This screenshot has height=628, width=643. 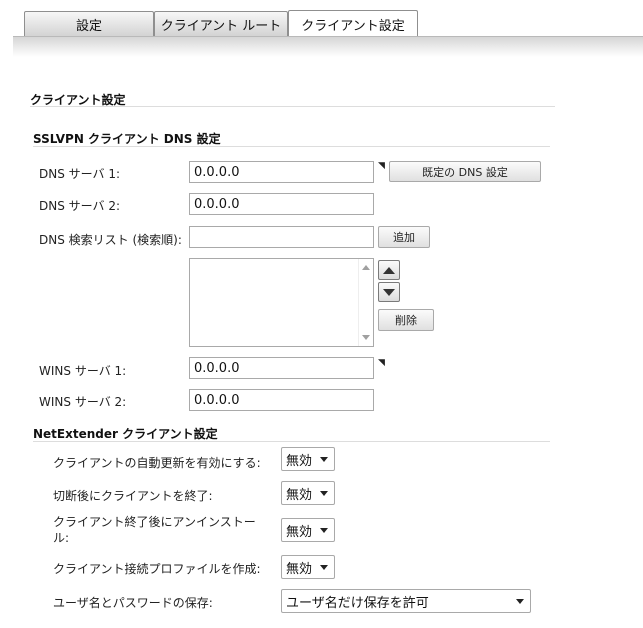 What do you see at coordinates (365, 302) in the screenshot?
I see `listbox-scrollbar` at bounding box center [365, 302].